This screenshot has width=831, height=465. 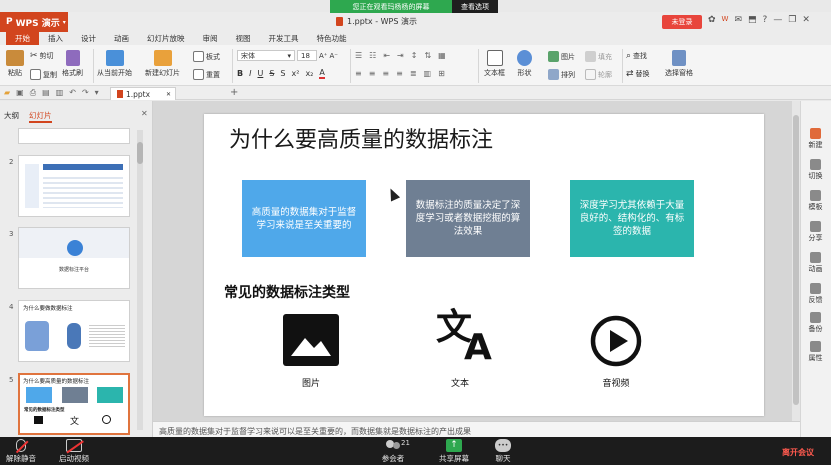 I want to click on slide-thumbnail-4: 为什么要做数据标注, so click(x=74, y=331).